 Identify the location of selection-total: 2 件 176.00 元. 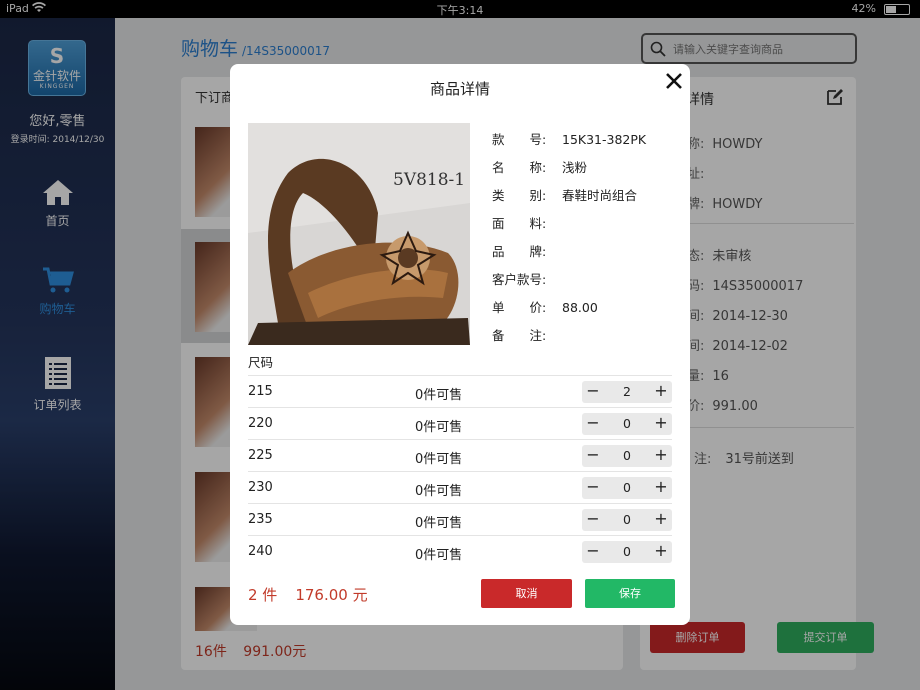
(308, 594).